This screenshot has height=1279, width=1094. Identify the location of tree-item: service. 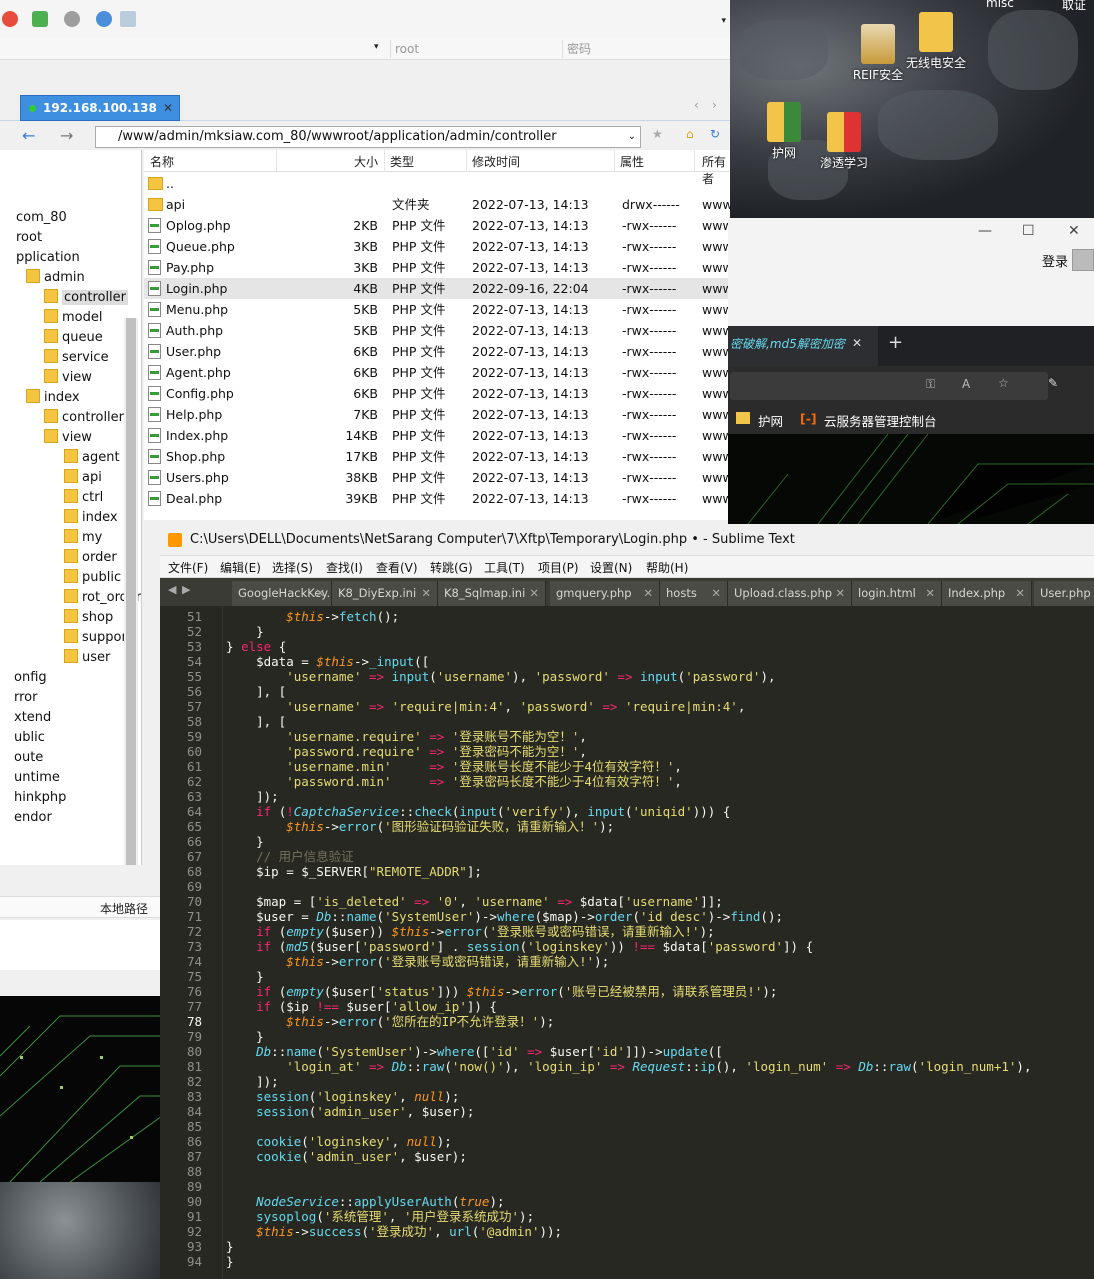
(76, 358).